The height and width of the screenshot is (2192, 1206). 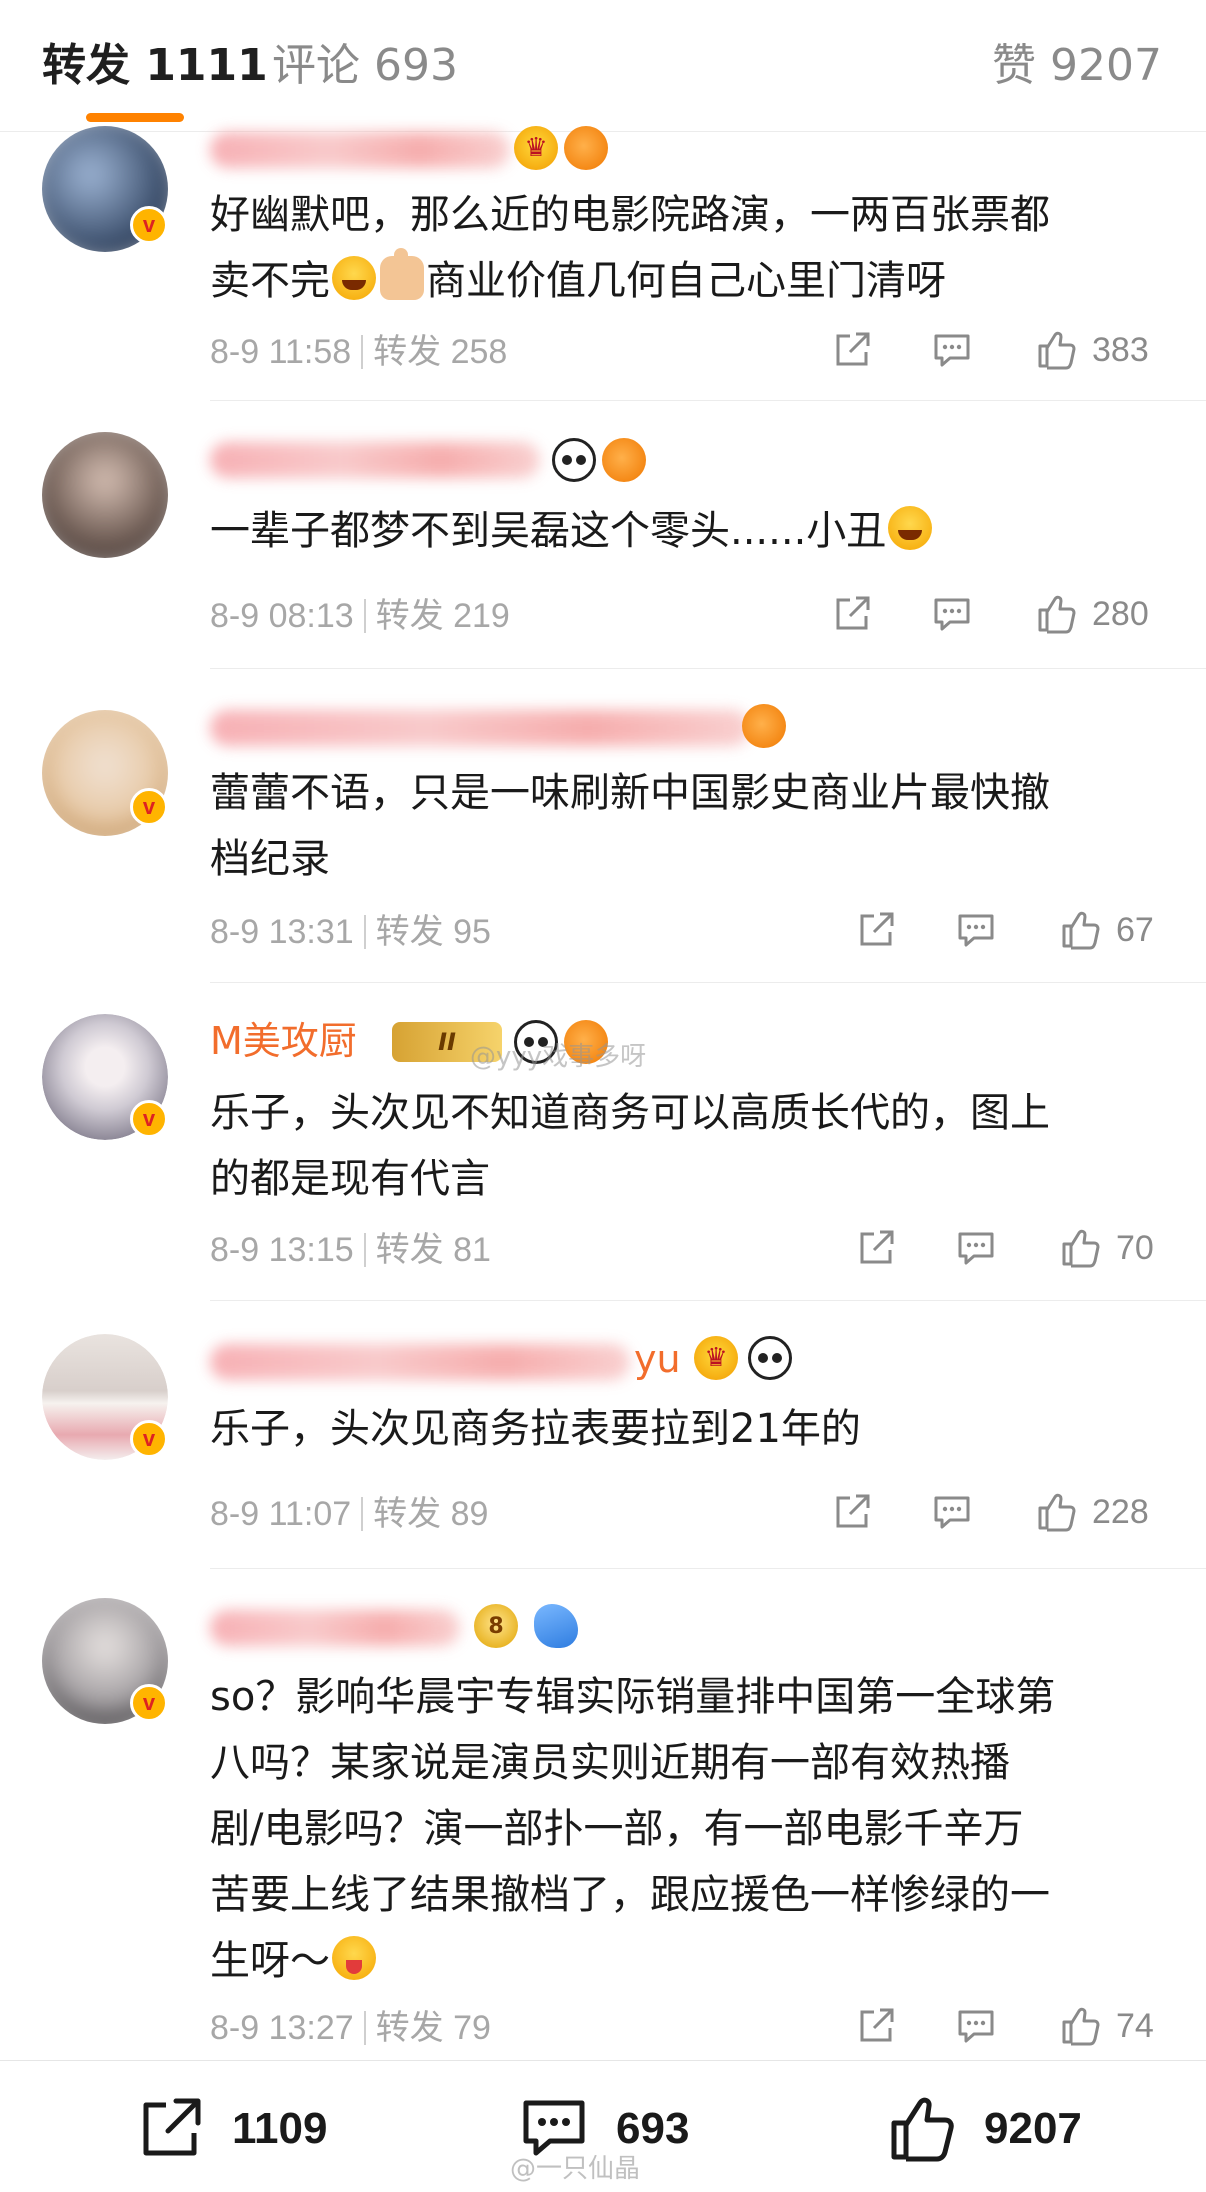 I want to click on comment-meta: 8-9 08:13 转发 219, so click(x=360, y=616).